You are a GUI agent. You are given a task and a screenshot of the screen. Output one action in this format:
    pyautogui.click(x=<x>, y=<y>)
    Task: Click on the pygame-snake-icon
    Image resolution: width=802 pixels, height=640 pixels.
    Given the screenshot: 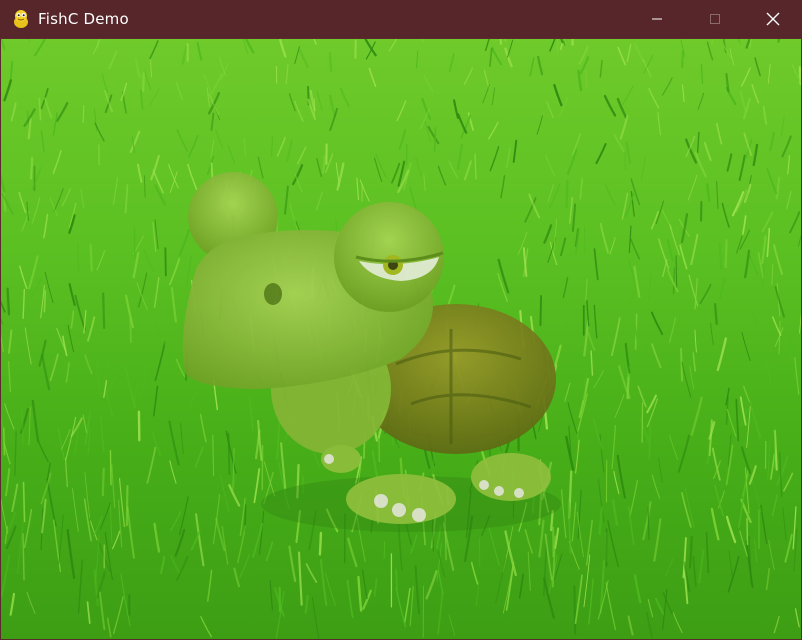 What is the action you would take?
    pyautogui.click(x=21, y=19)
    